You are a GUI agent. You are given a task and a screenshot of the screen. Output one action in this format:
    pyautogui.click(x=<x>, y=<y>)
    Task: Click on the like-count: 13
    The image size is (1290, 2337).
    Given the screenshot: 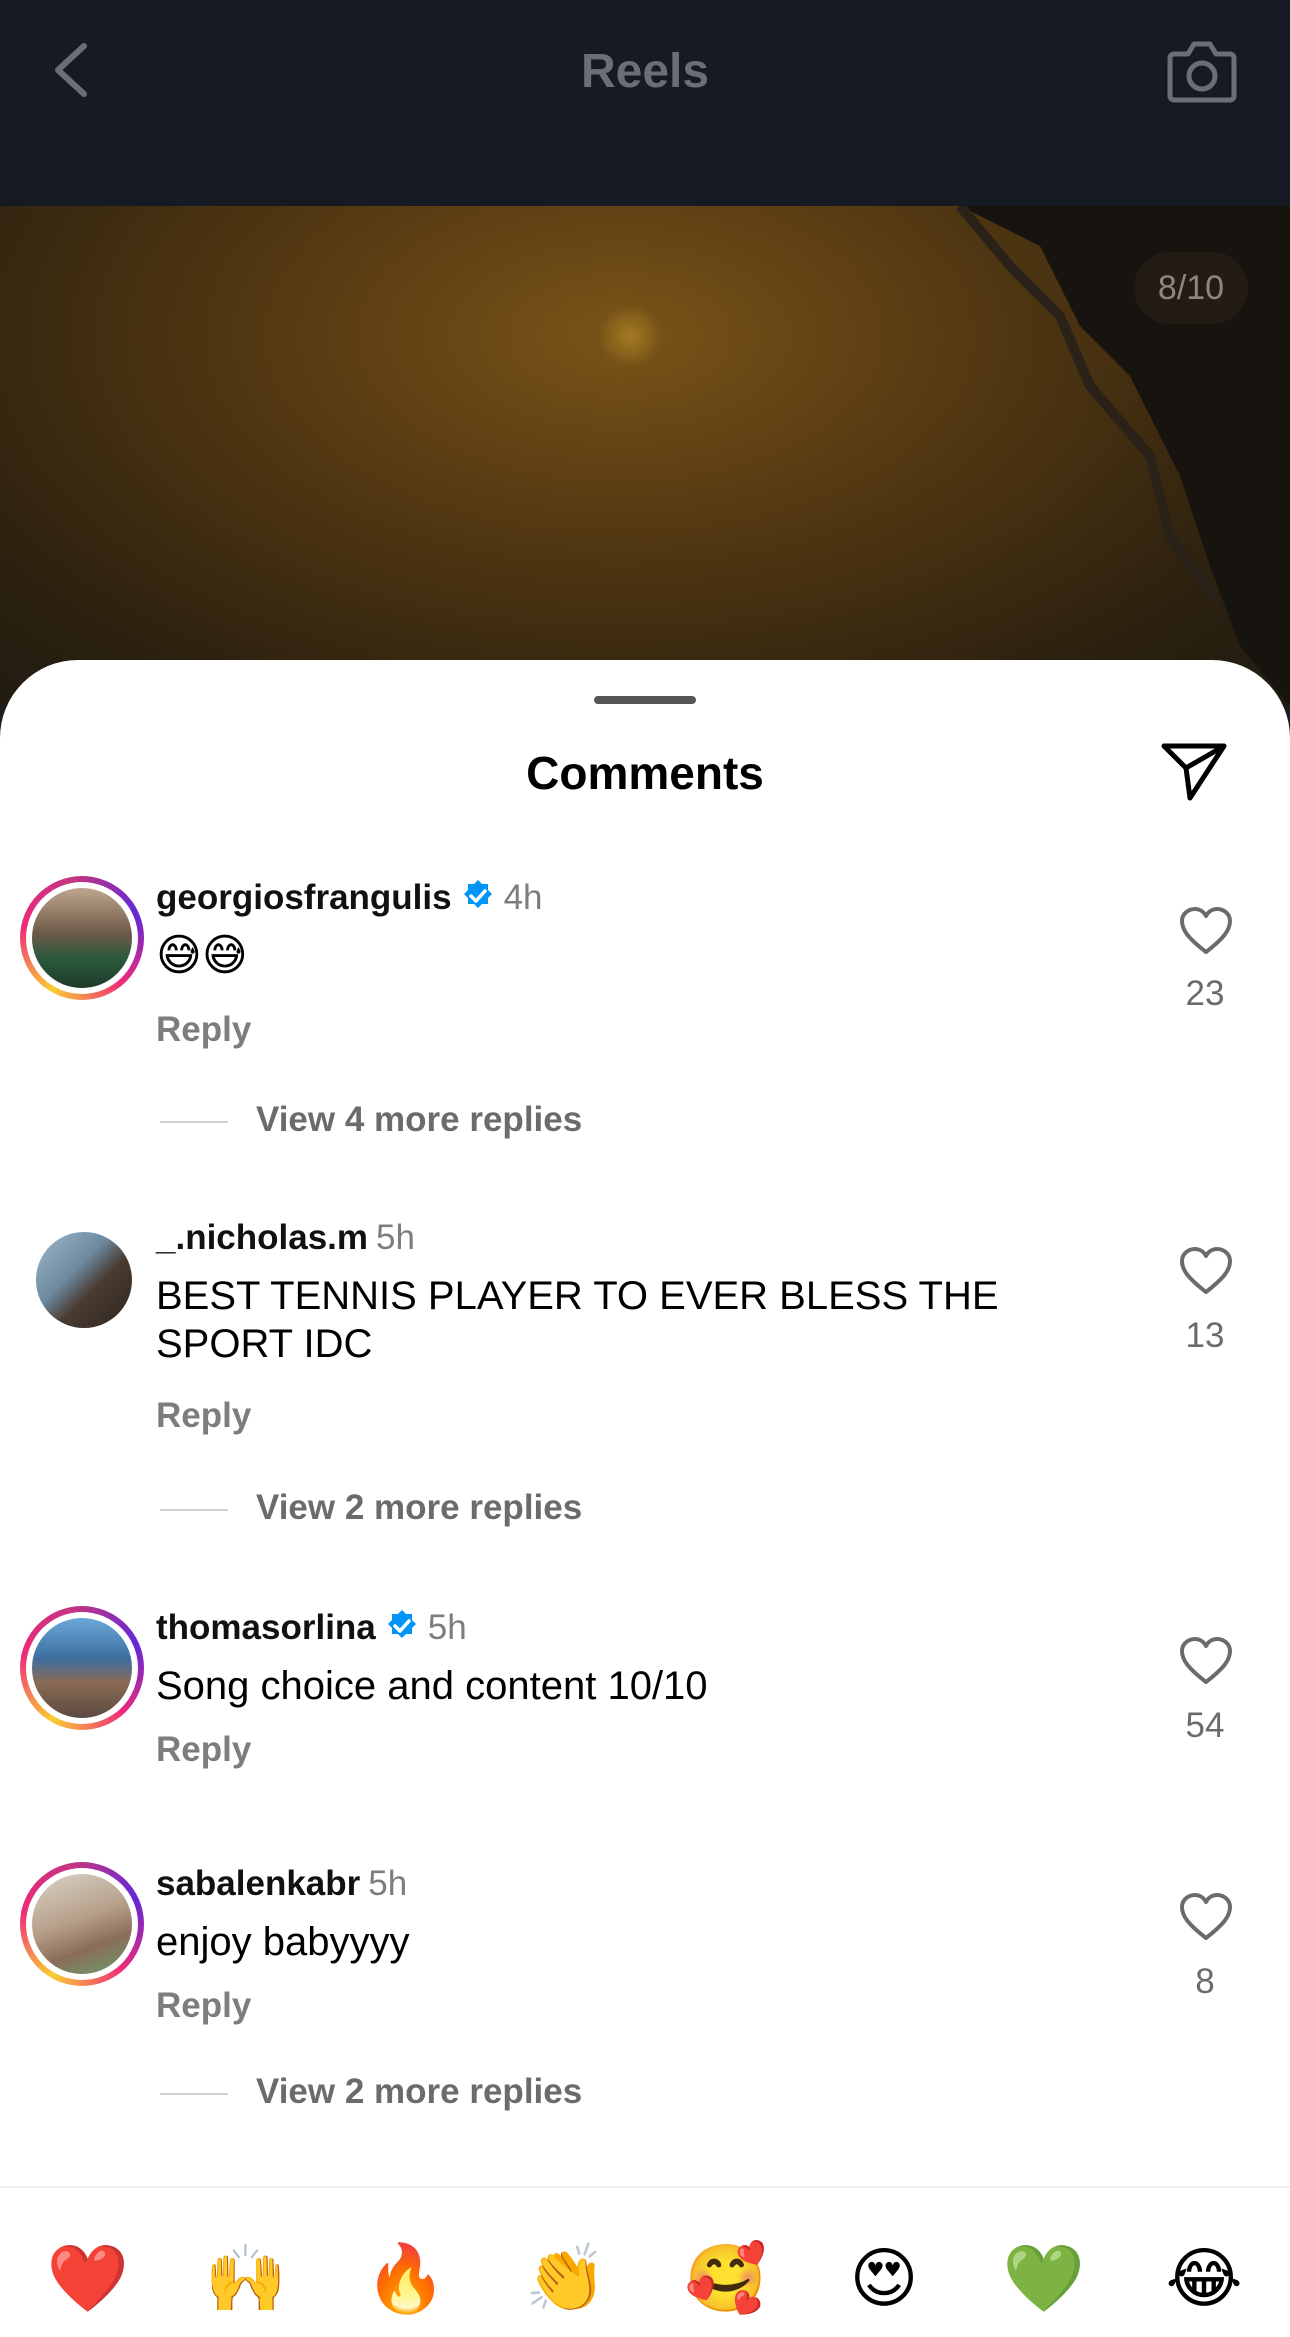 What is the action you would take?
    pyautogui.click(x=1205, y=1335)
    